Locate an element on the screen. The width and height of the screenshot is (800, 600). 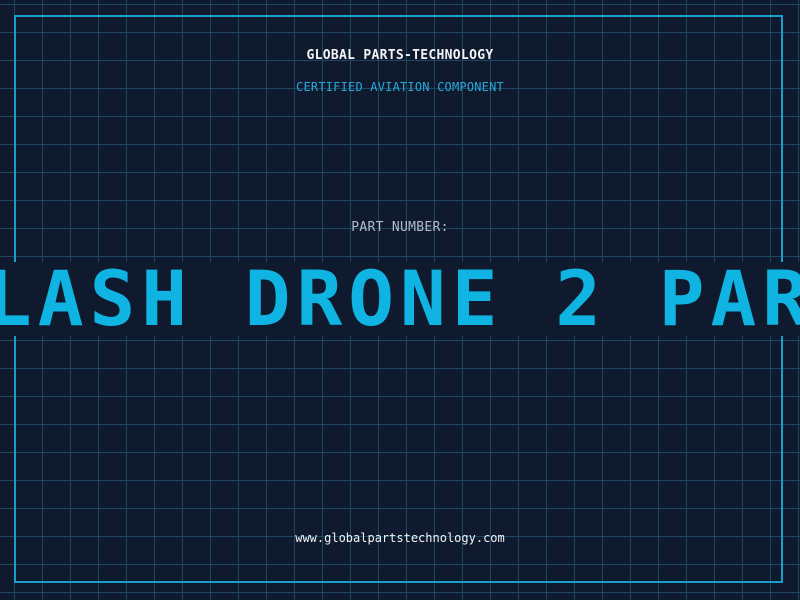
part-number-label: PART NUMBER: is located at coordinates (400, 227).